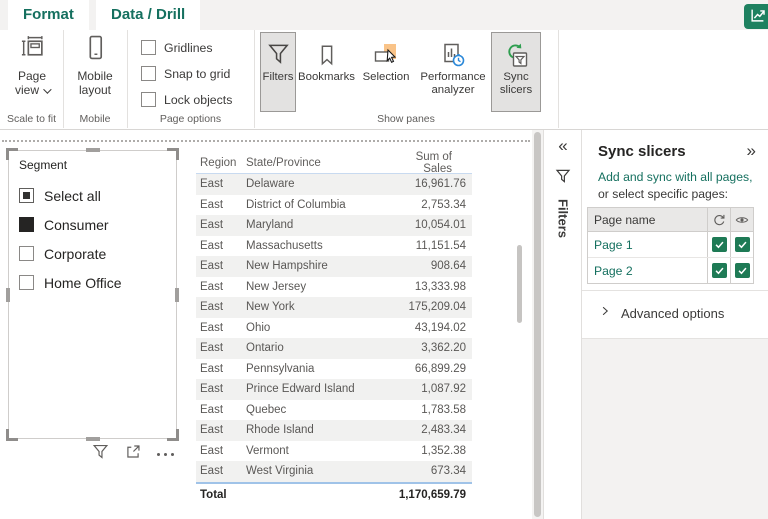 The width and height of the screenshot is (768, 519). What do you see at coordinates (334, 348) in the screenshot?
I see `table-row: East Ontario 3,362.20` at bounding box center [334, 348].